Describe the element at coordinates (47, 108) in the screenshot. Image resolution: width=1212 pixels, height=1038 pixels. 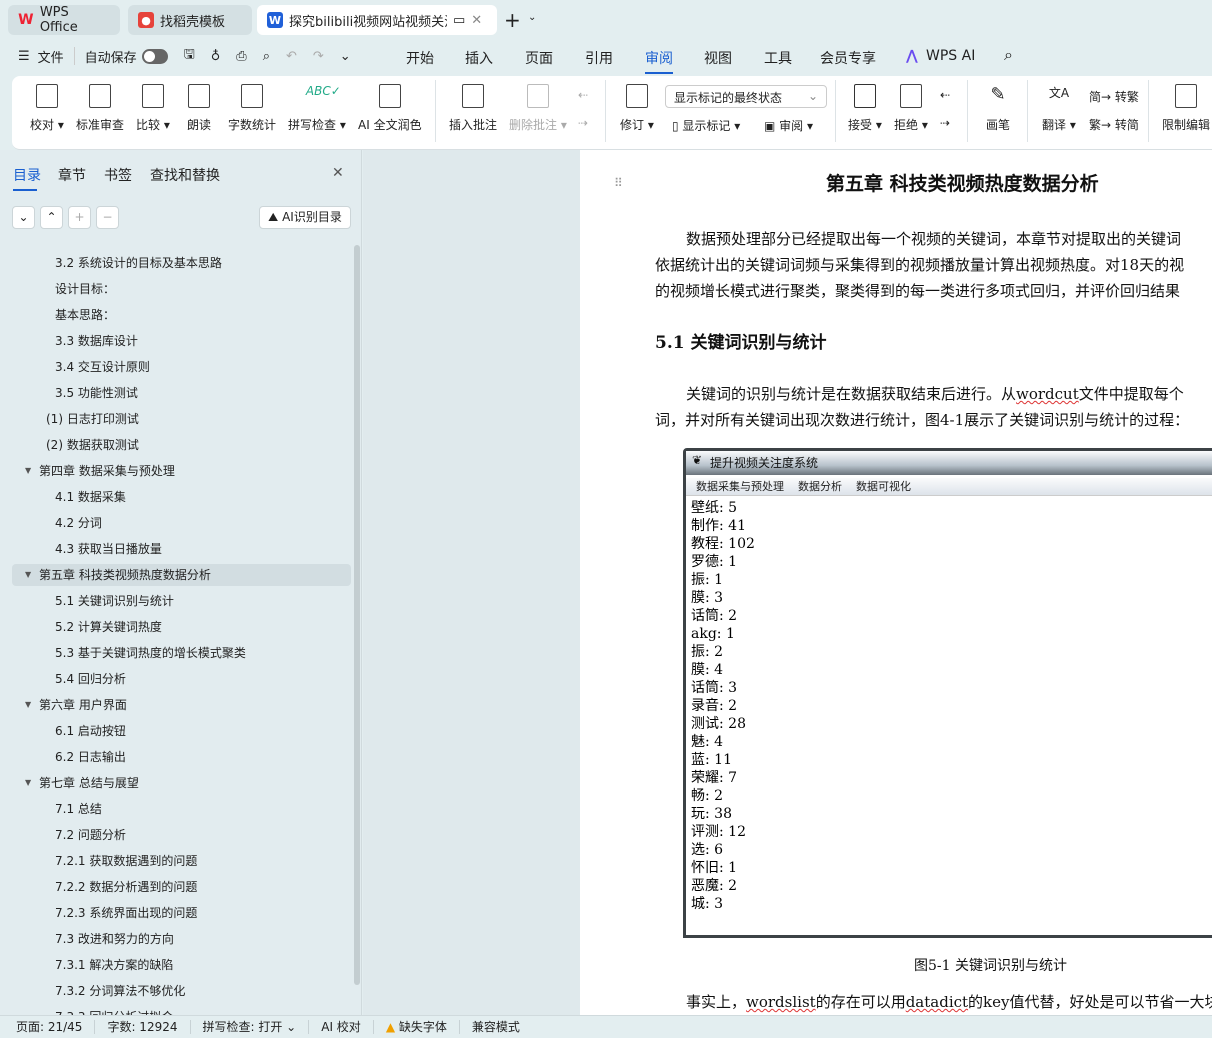
I see `proofread-button: 校对 ▾` at that location.